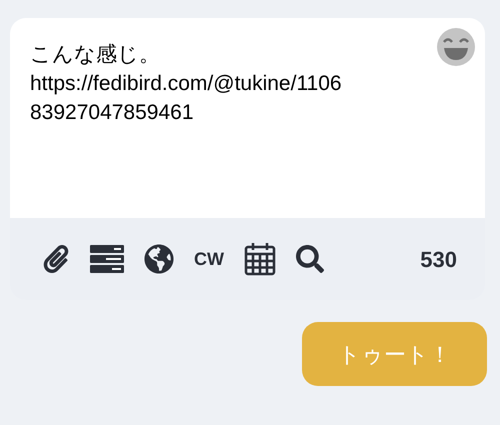 The image size is (500, 425). Describe the element at coordinates (310, 259) in the screenshot. I see `search-icon` at that location.